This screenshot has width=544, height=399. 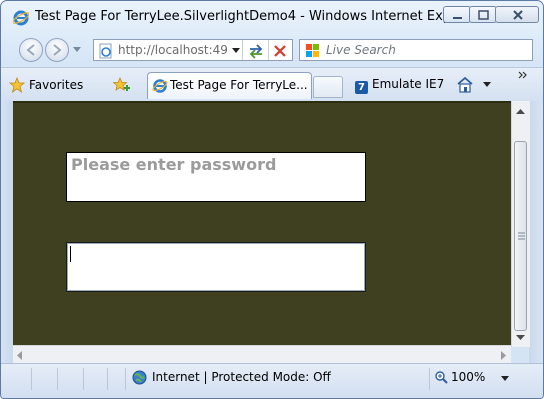 What do you see at coordinates (312, 50) in the screenshot?
I see `windows-live-icon` at bounding box center [312, 50].